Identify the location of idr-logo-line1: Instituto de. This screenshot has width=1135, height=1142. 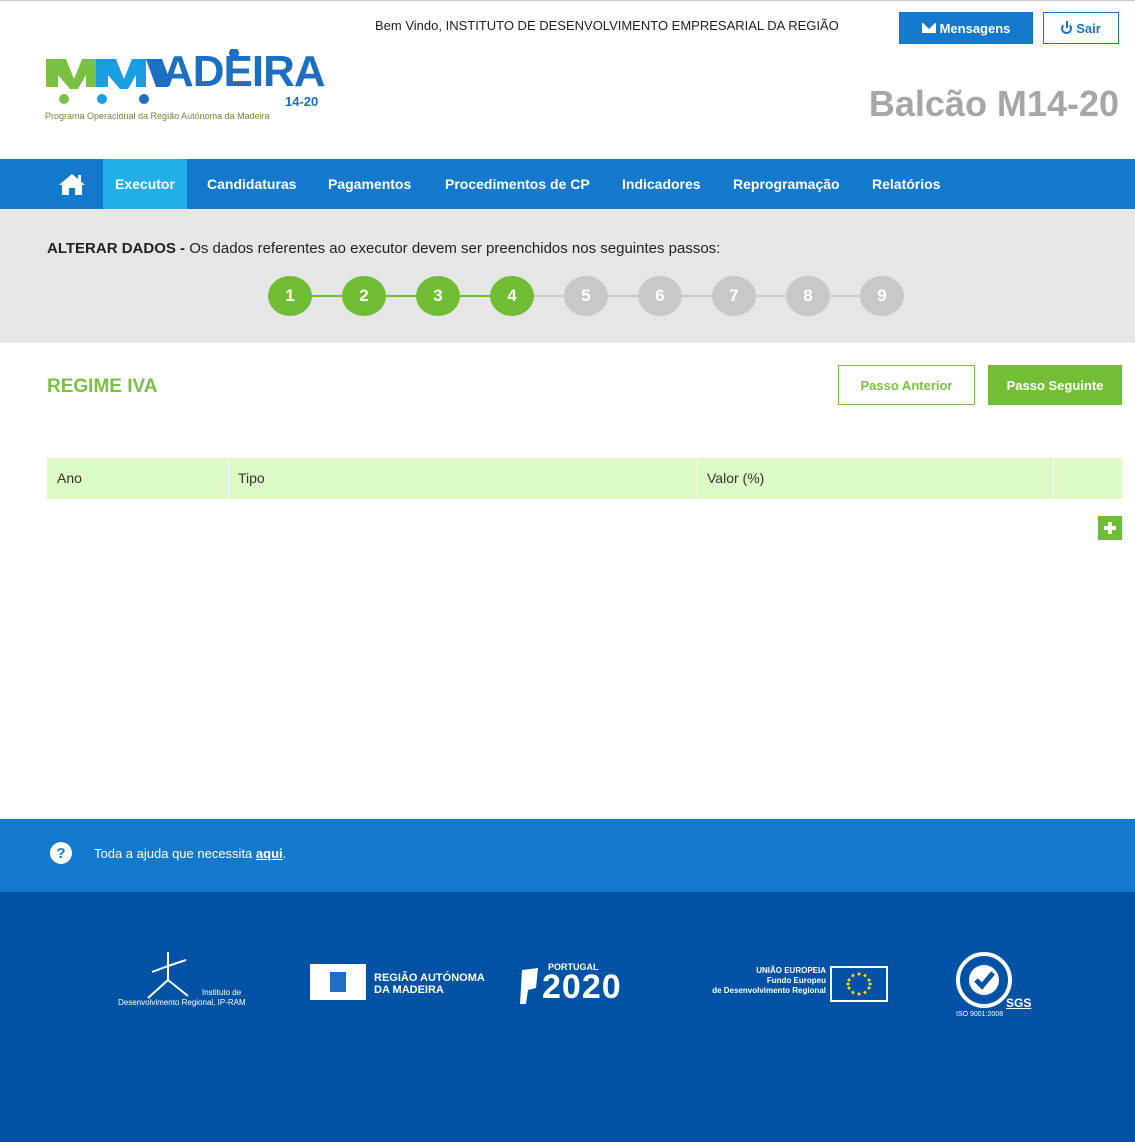
(222, 992).